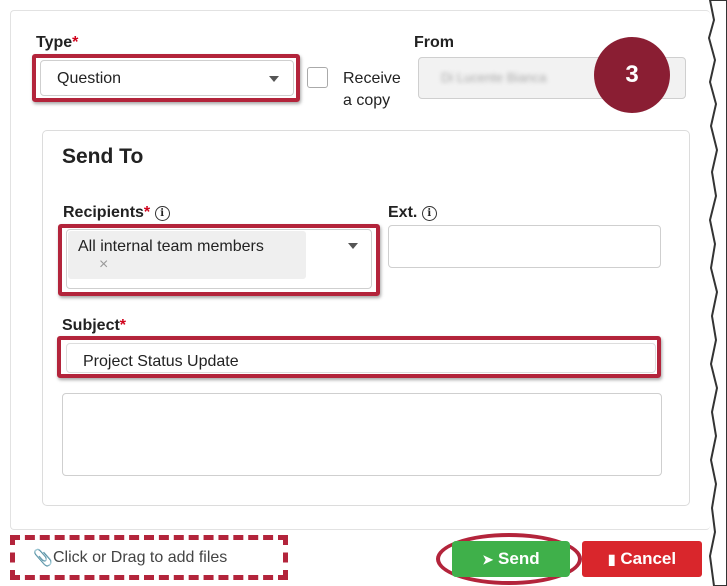 This screenshot has height=586, width=727. Describe the element at coordinates (359, 357) in the screenshot. I see `subject-highlight` at that location.